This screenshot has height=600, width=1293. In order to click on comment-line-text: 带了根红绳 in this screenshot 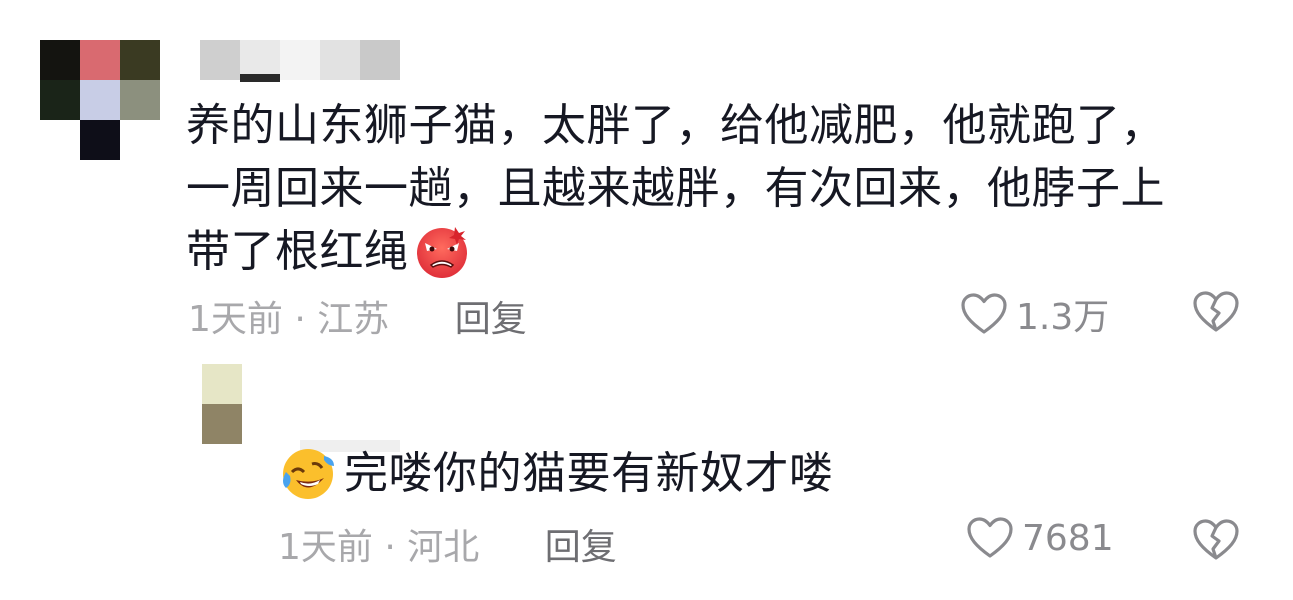, I will do `click(297, 251)`.